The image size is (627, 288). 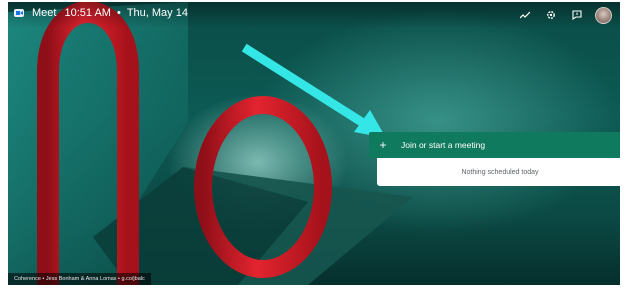 I want to click on schedule-card: Nothing scheduled today, so click(x=498, y=172).